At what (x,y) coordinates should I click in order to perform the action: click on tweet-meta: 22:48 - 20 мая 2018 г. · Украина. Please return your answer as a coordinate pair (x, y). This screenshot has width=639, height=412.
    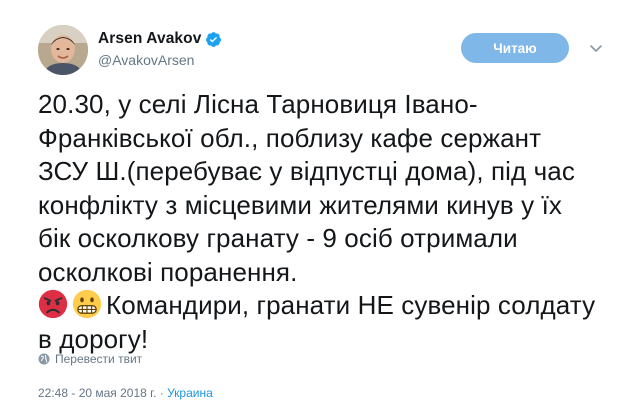
    Looking at the image, I should click on (125, 393).